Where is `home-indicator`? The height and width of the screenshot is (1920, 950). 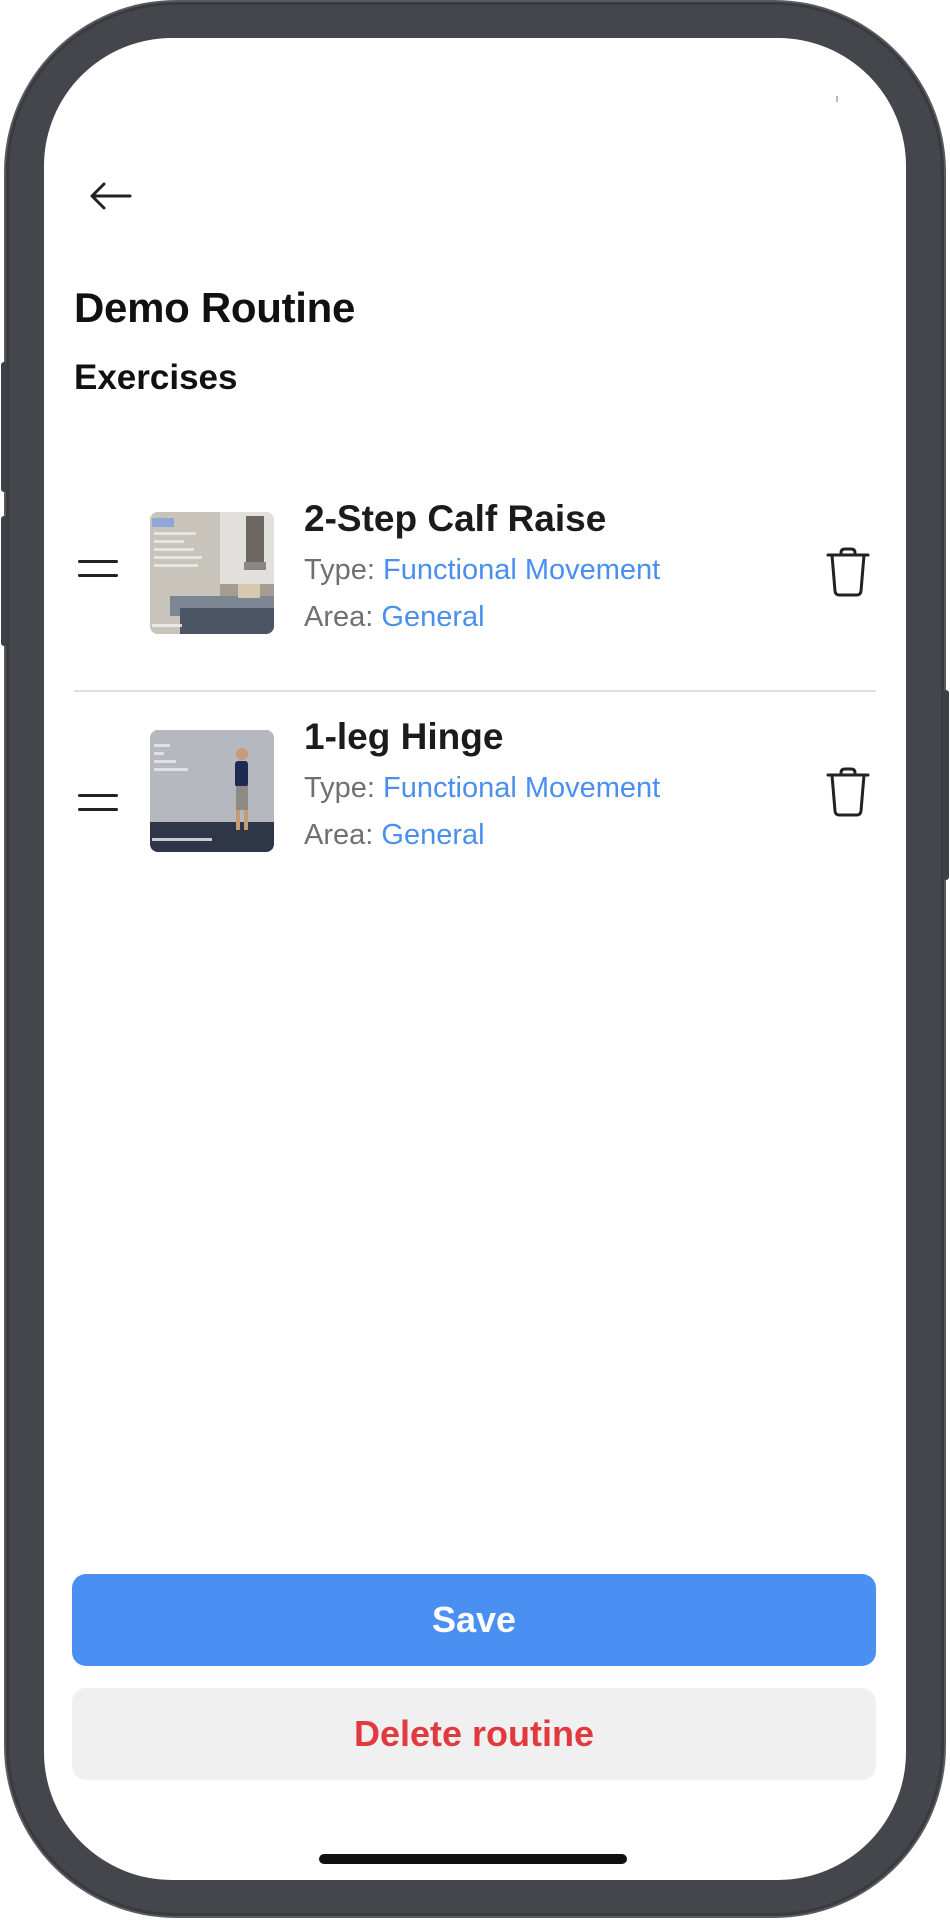
home-indicator is located at coordinates (473, 1859).